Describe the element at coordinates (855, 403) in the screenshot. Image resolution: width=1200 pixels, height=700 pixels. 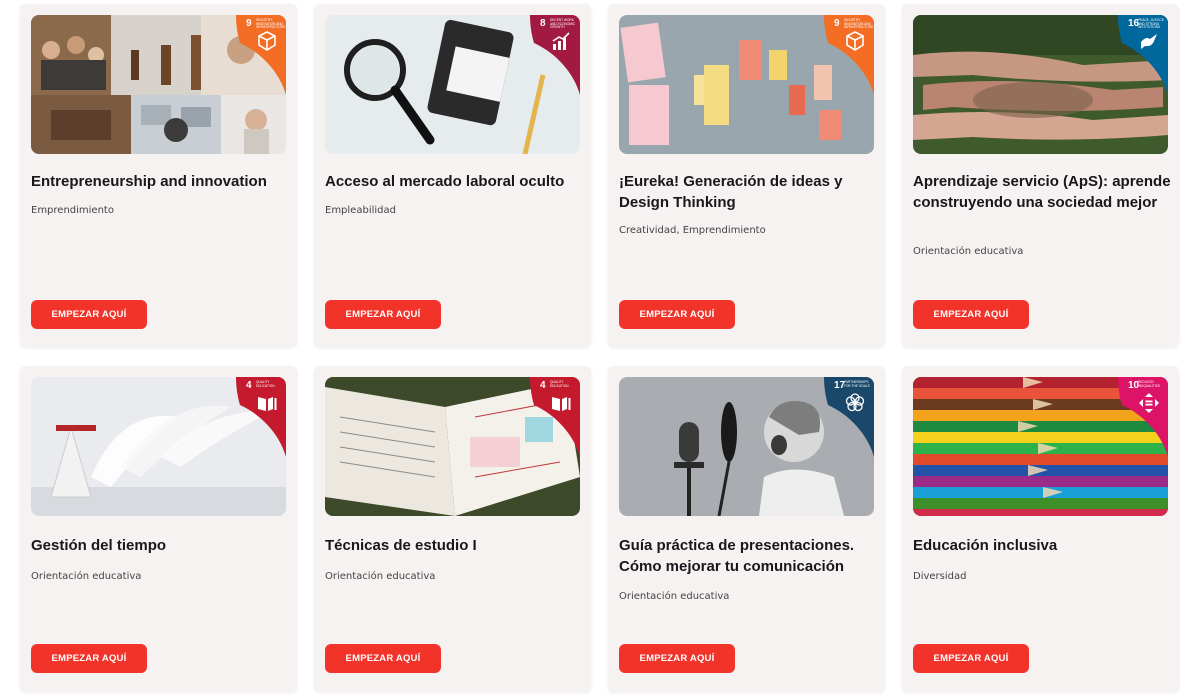
I see `flower-icon` at that location.